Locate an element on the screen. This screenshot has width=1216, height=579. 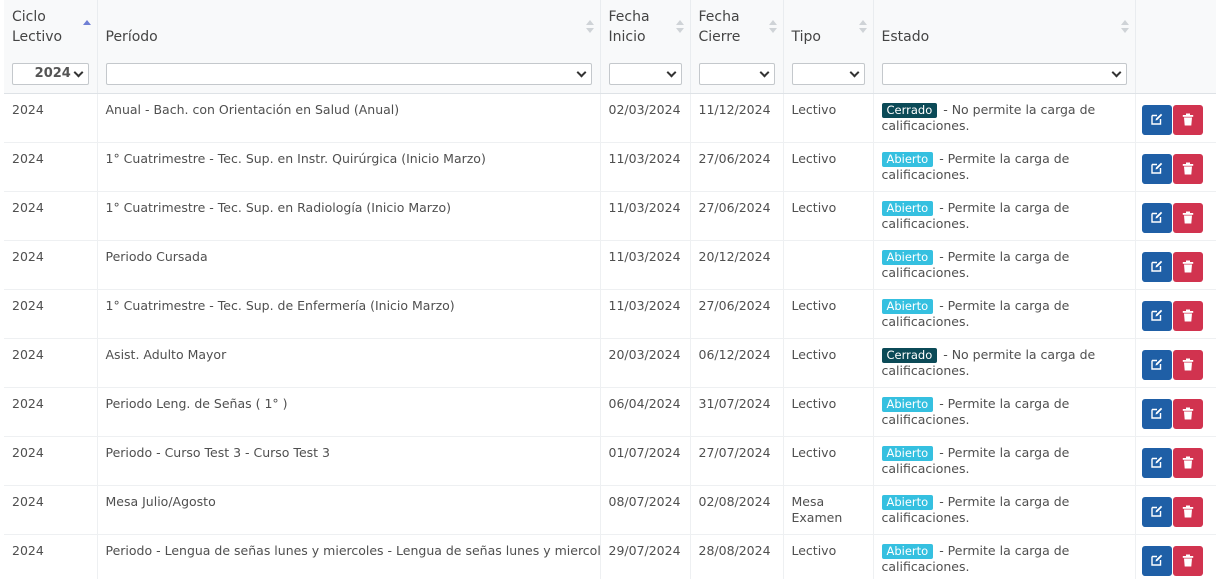
column-header-periodo: Período is located at coordinates (349, 28).